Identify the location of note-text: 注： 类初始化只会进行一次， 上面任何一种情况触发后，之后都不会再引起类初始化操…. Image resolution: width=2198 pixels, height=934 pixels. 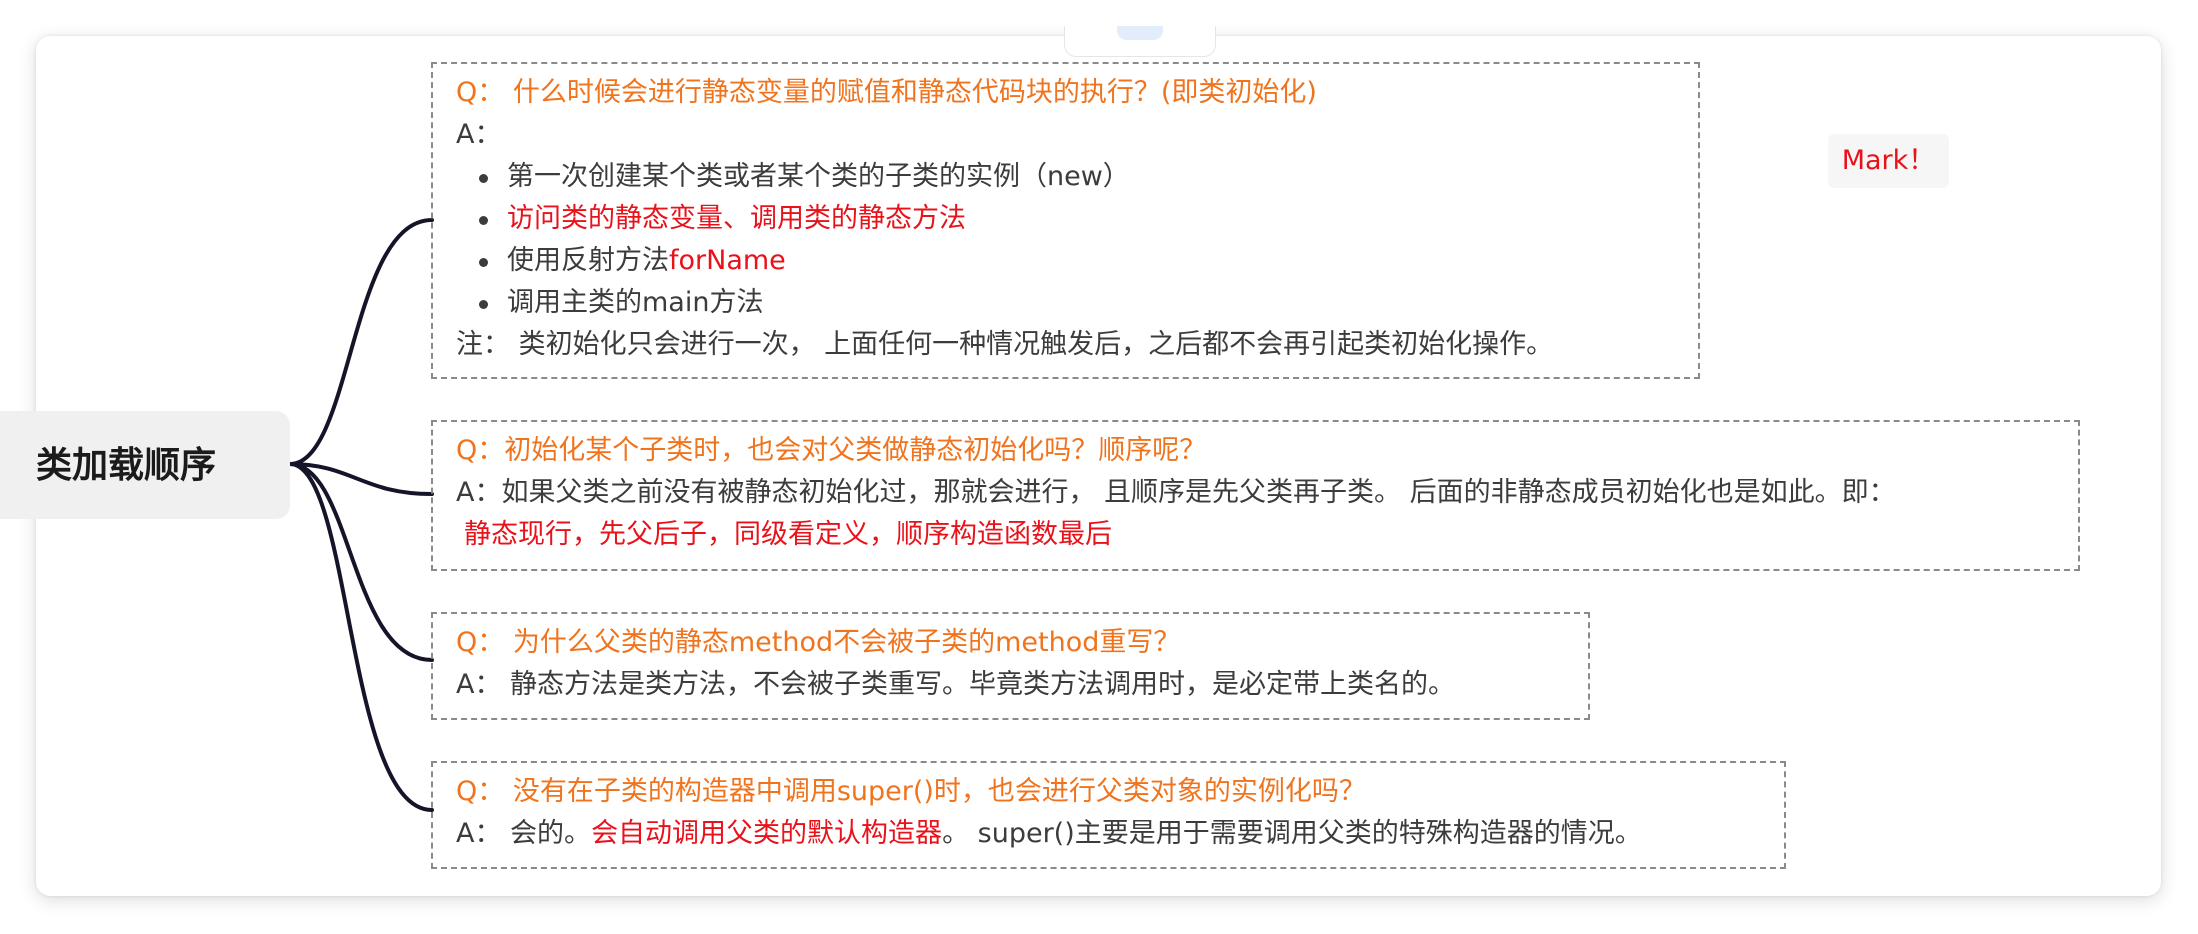
(1005, 344).